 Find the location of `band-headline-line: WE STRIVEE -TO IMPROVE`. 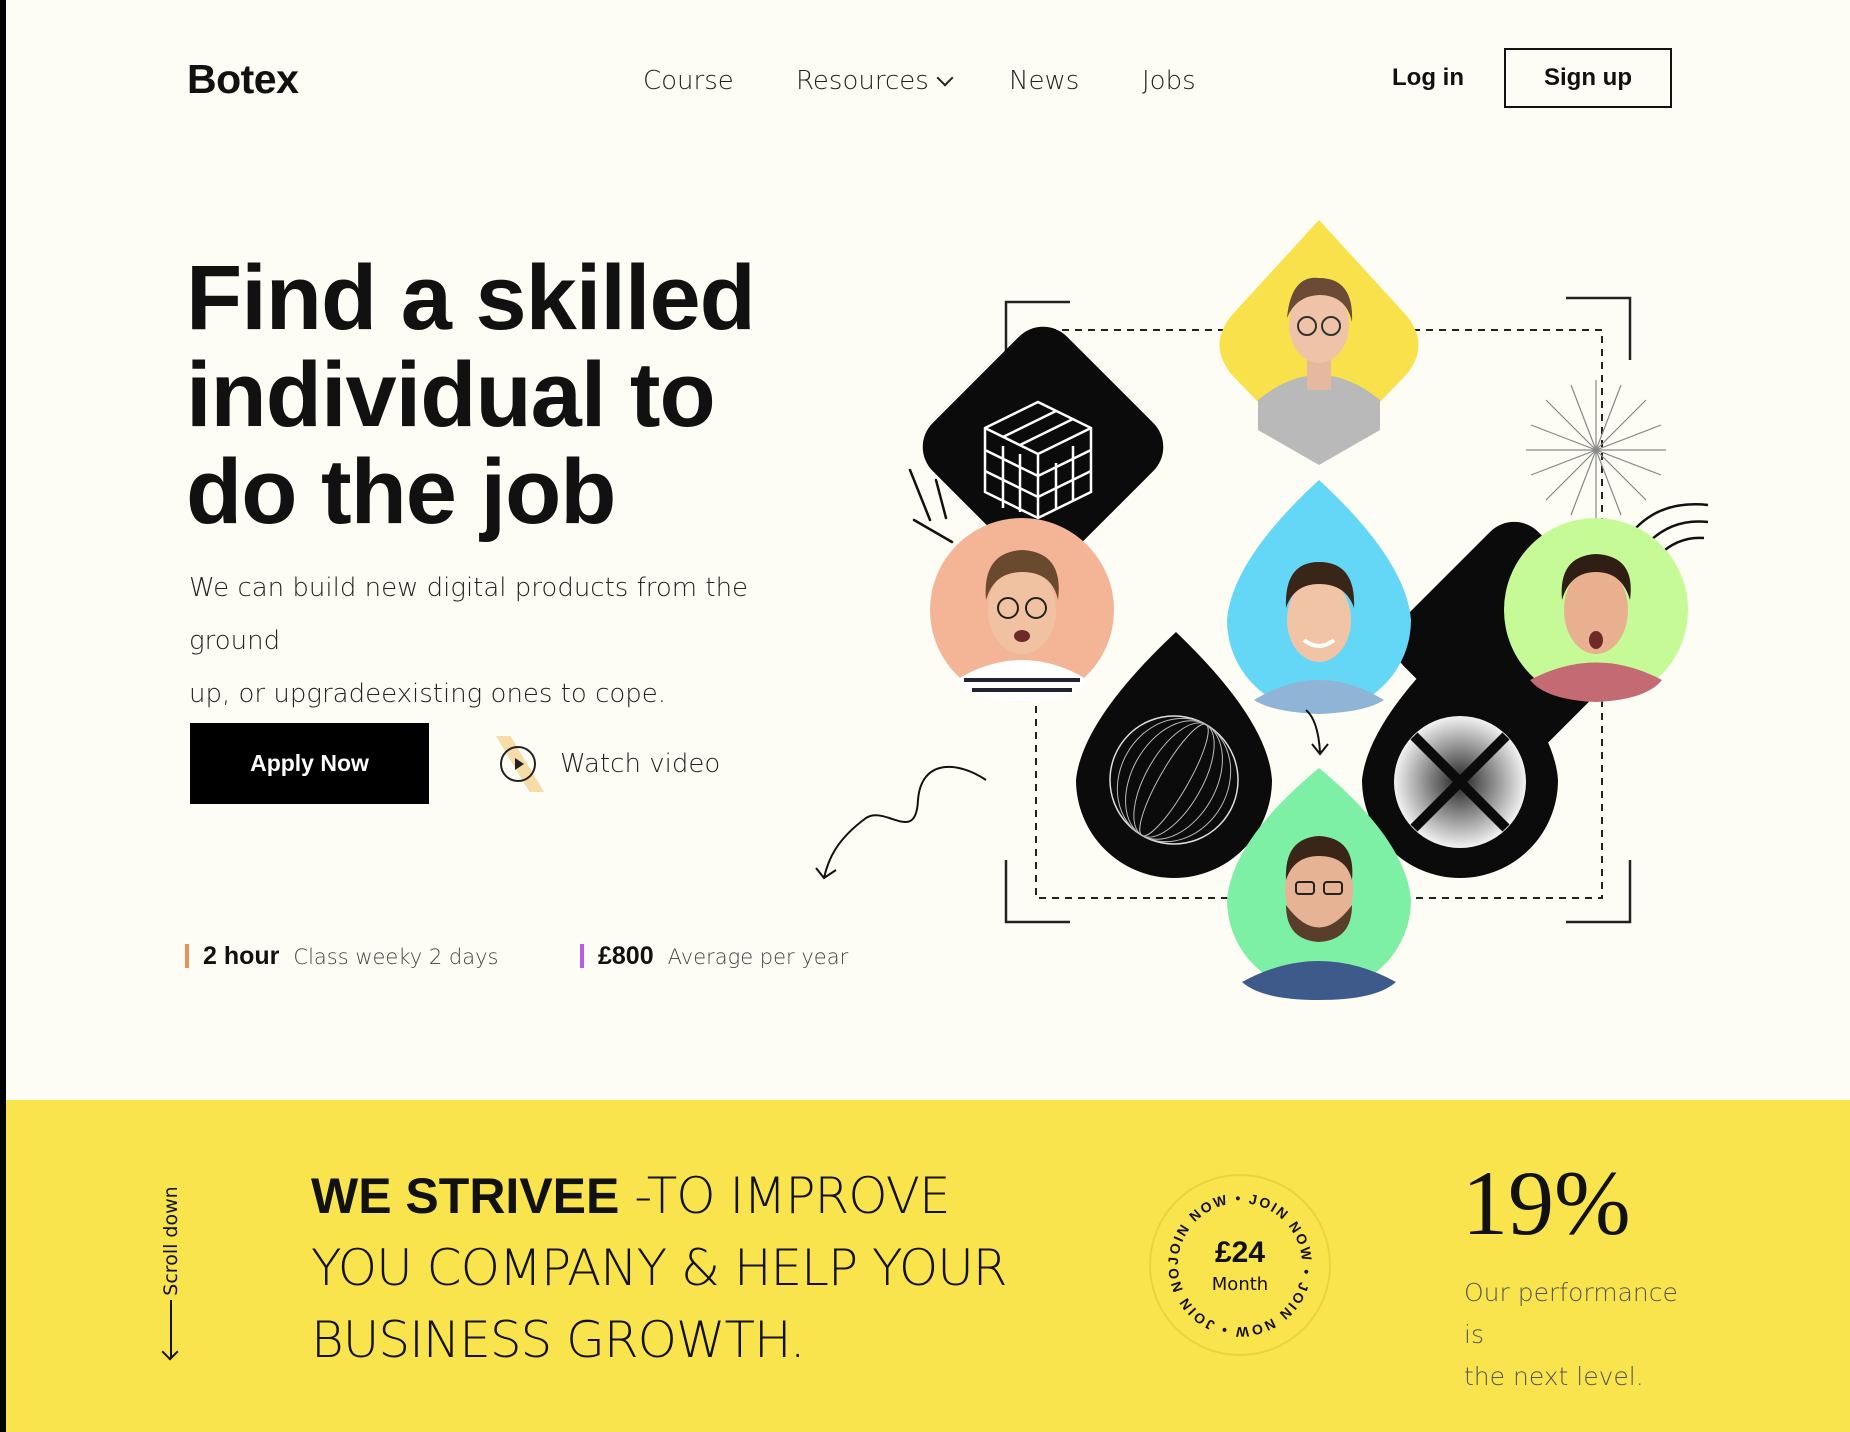

band-headline-line: WE STRIVEE -TO IMPROVE is located at coordinates (691, 1196).